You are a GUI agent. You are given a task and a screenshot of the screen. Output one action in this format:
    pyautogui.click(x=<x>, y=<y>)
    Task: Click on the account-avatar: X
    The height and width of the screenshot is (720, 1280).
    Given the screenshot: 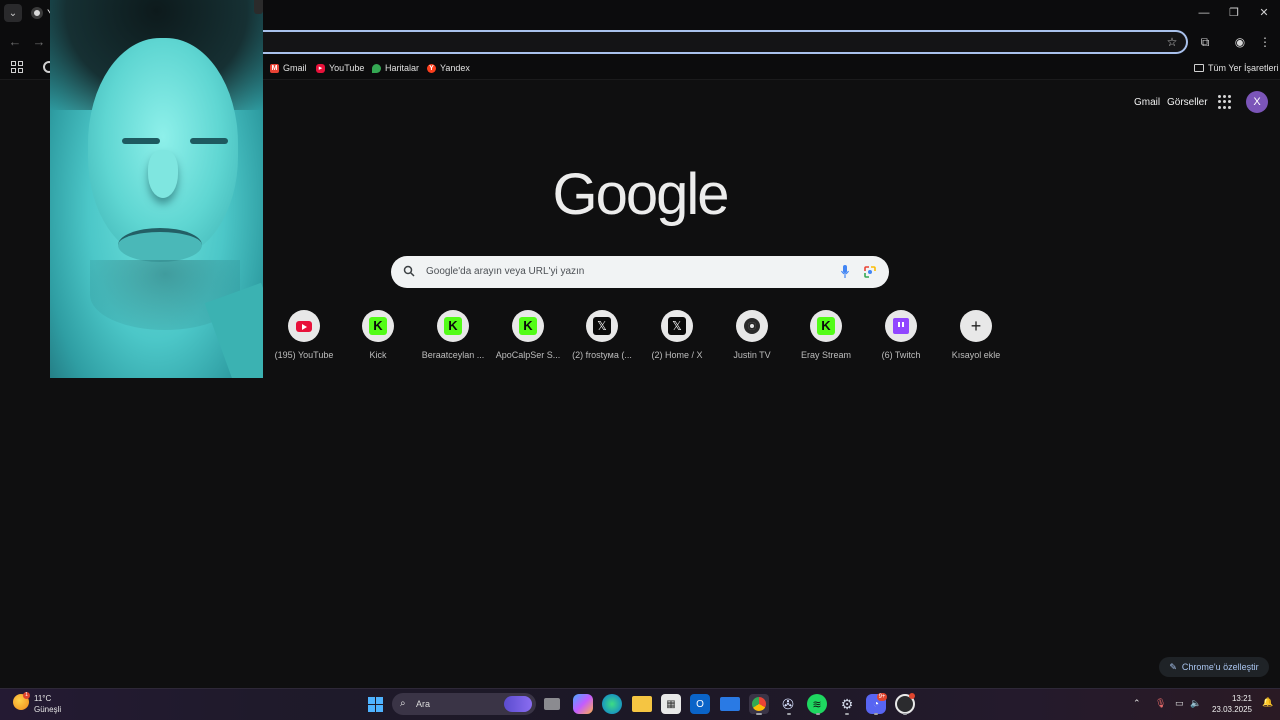 What is the action you would take?
    pyautogui.click(x=1257, y=102)
    